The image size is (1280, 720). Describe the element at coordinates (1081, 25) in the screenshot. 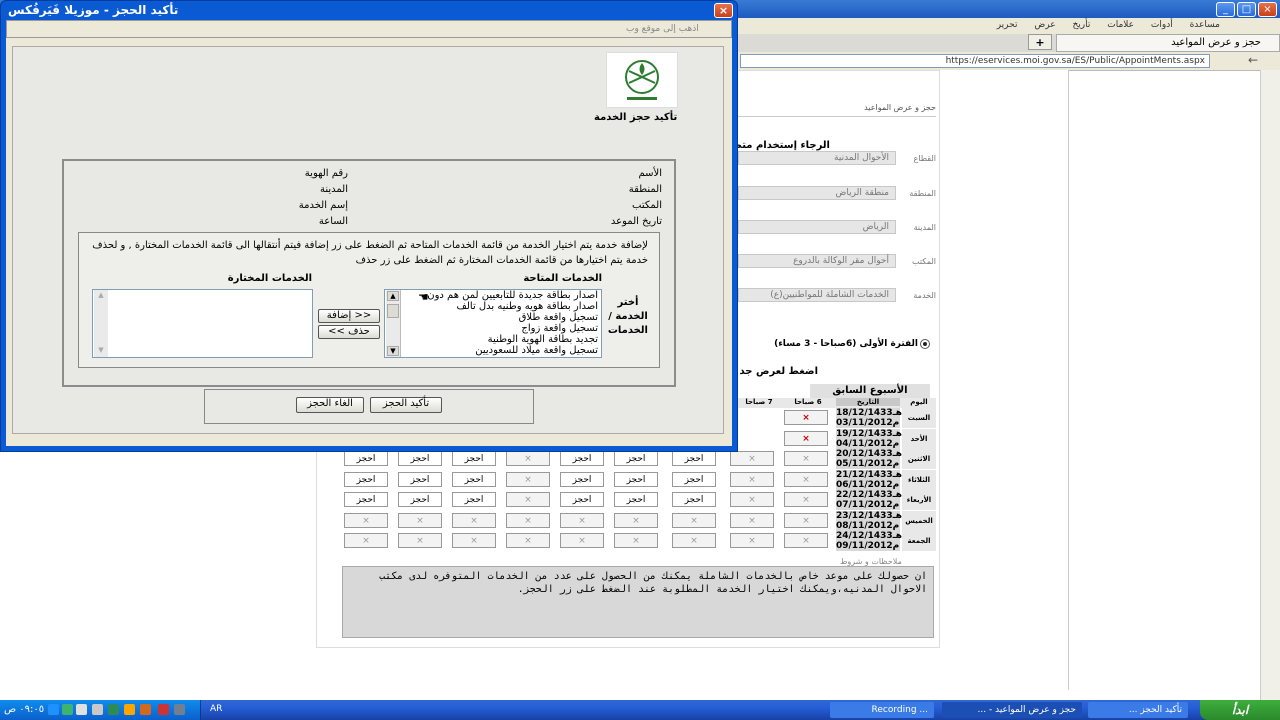

I see `menu-history: تأريخ` at that location.